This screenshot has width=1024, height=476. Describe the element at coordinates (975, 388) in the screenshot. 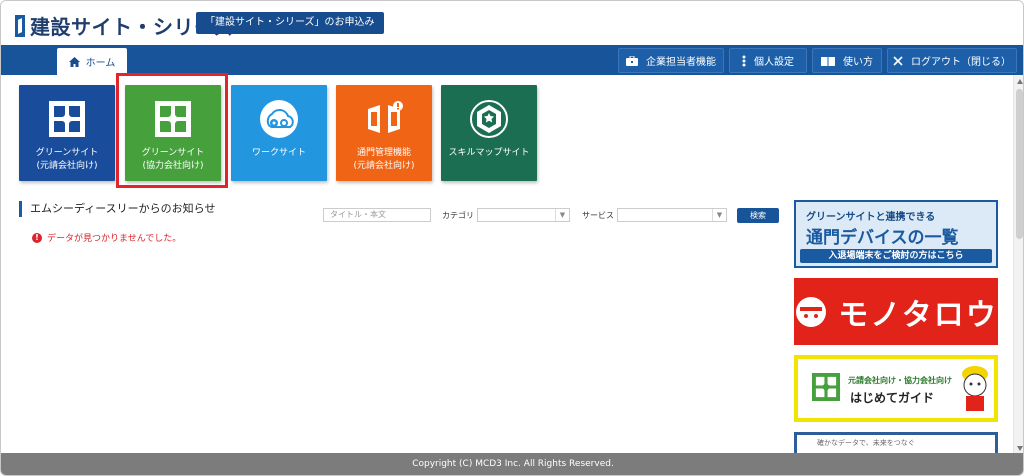

I see `mascot-icon` at that location.